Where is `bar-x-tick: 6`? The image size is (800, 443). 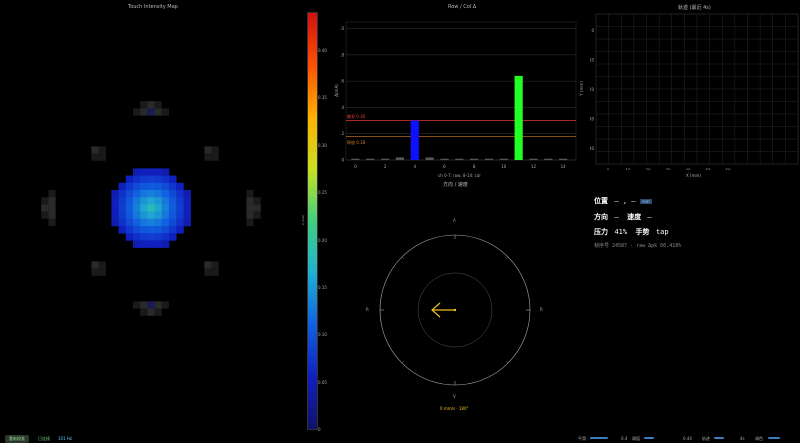
bar-x-tick: 6 is located at coordinates (444, 166).